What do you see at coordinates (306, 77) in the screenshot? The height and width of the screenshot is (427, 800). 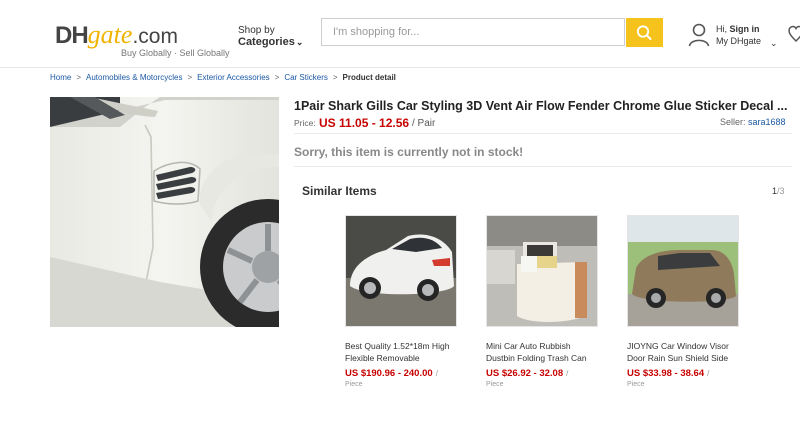 I see `breadcrumb-car-stickers: Car Stickers` at bounding box center [306, 77].